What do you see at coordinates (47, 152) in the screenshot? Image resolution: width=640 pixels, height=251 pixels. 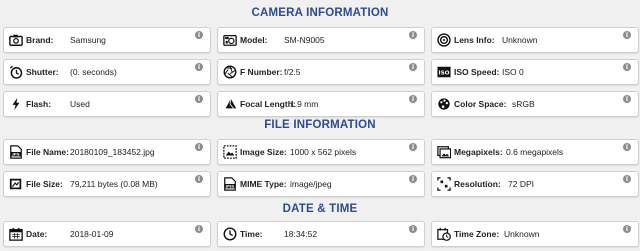 I see `file-name-label: File Name:` at bounding box center [47, 152].